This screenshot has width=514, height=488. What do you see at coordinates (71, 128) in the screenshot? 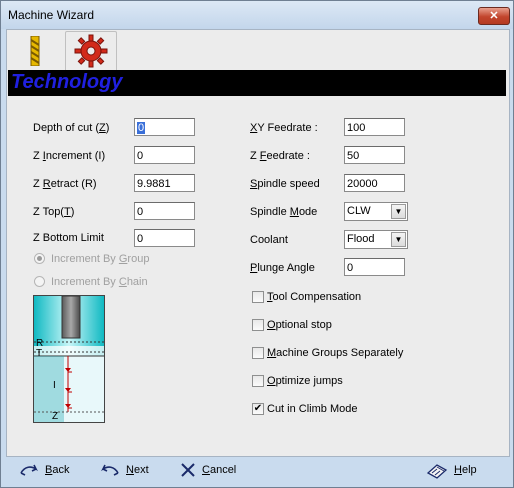
I see `depth-of-cut-label: Depth of cut (Z)` at bounding box center [71, 128].